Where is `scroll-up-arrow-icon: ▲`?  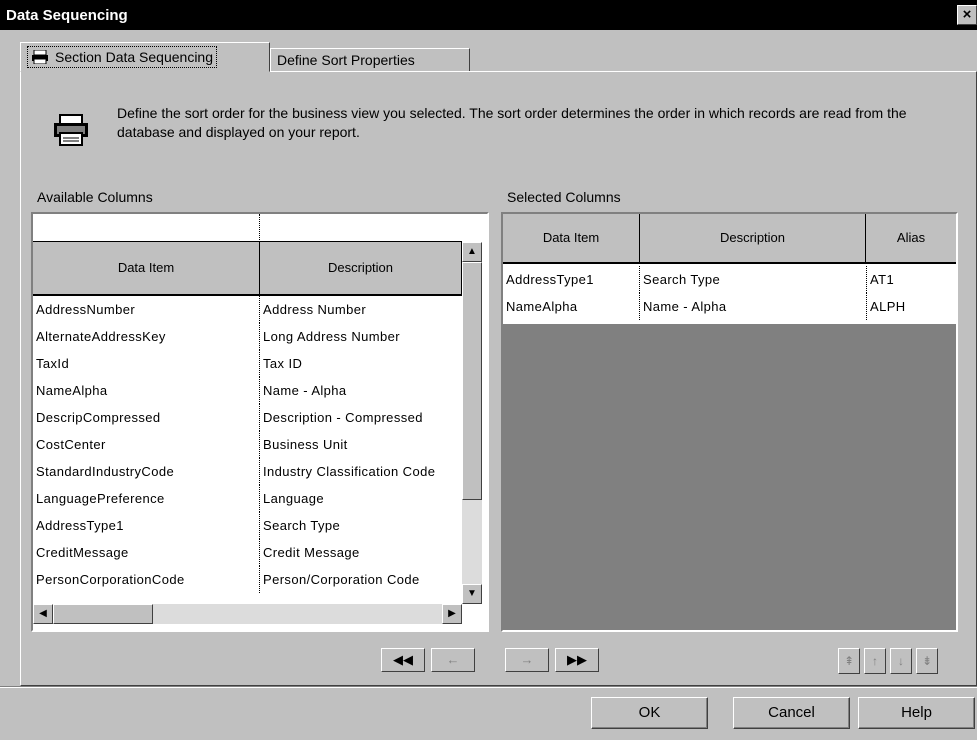
scroll-up-arrow-icon: ▲ is located at coordinates (472, 252).